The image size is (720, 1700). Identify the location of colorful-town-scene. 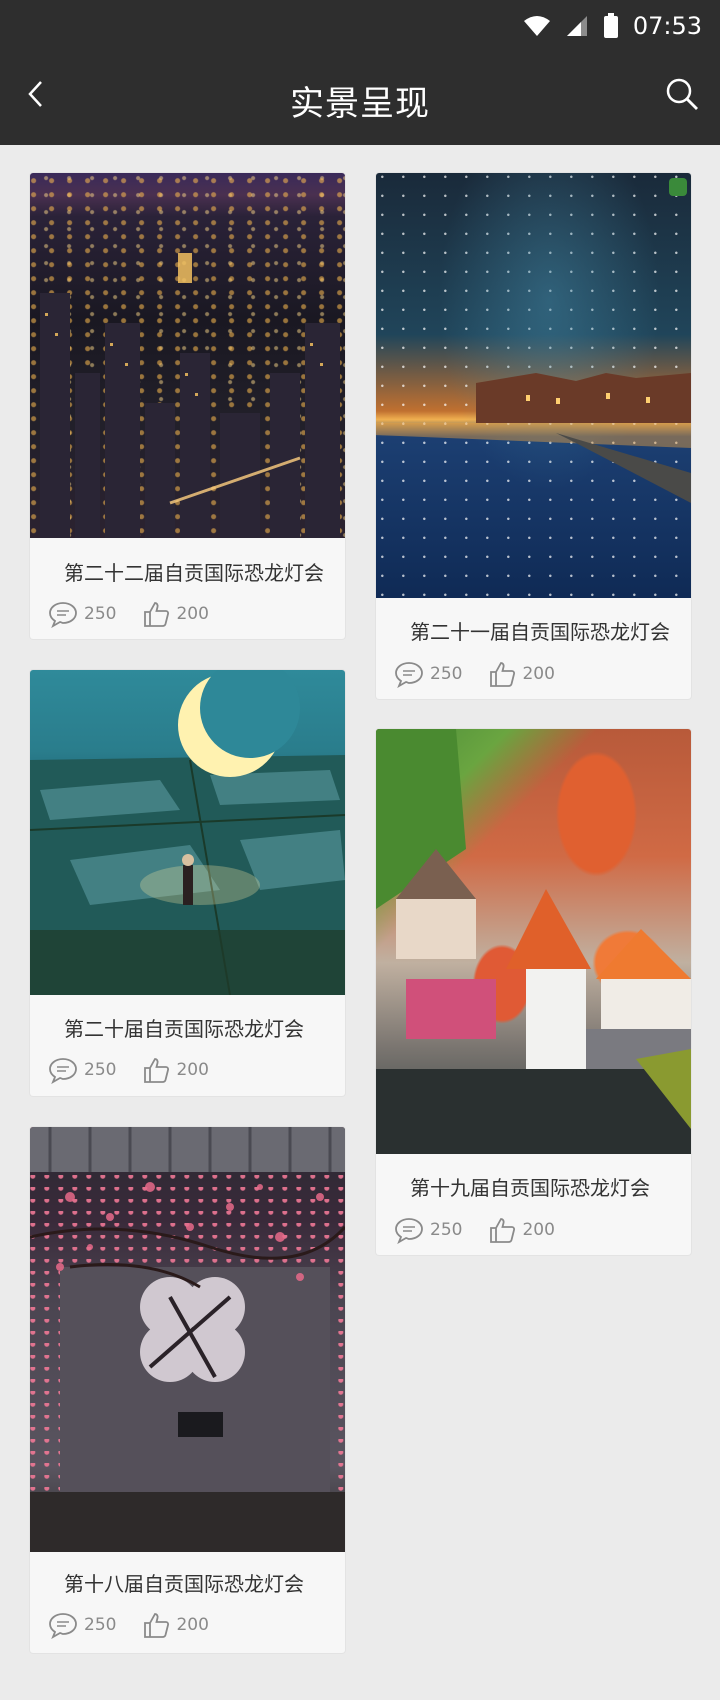
(533, 941).